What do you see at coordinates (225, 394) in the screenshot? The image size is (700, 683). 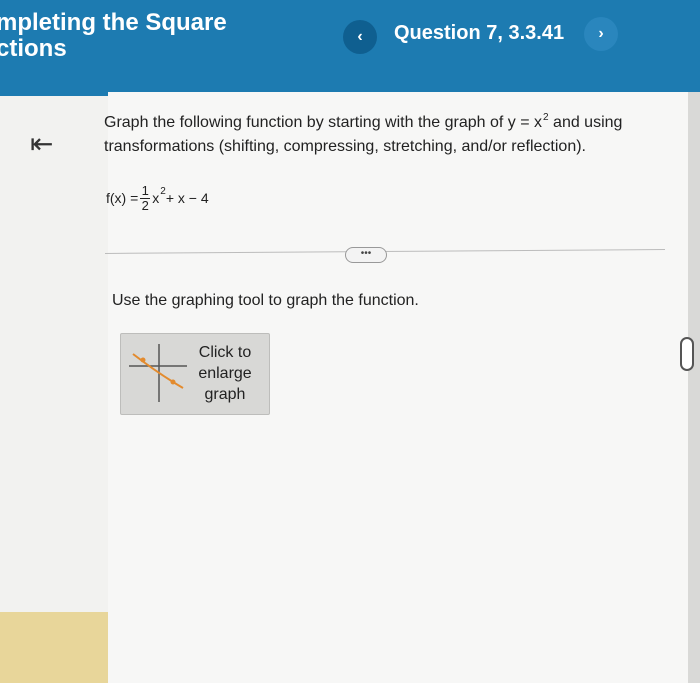 I see `graph-label-line-3: graph` at bounding box center [225, 394].